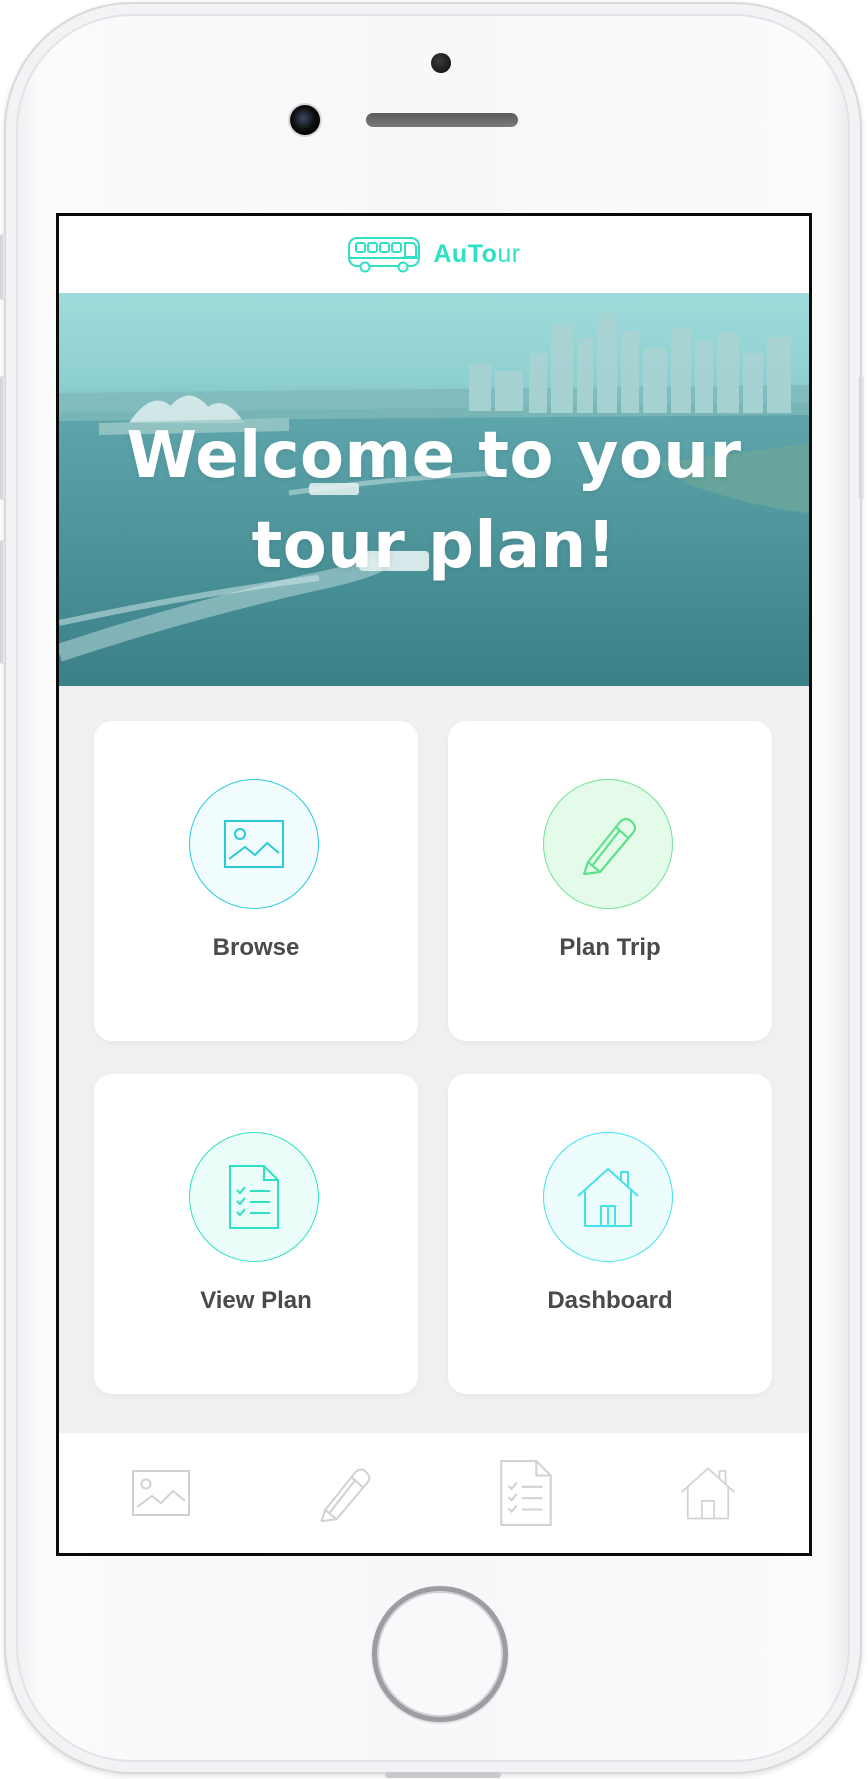 The height and width of the screenshot is (1779, 868). I want to click on dashboard-label: Dashboard, so click(610, 1300).